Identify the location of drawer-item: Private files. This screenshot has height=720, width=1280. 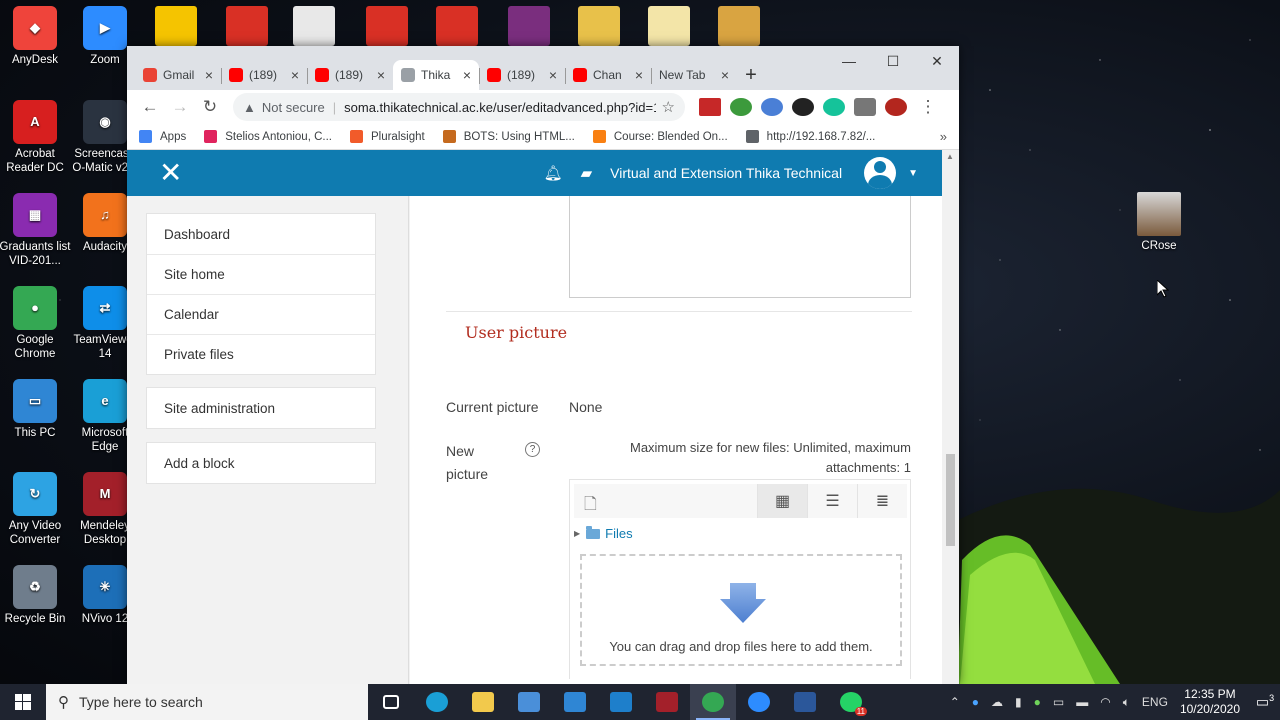
(261, 354).